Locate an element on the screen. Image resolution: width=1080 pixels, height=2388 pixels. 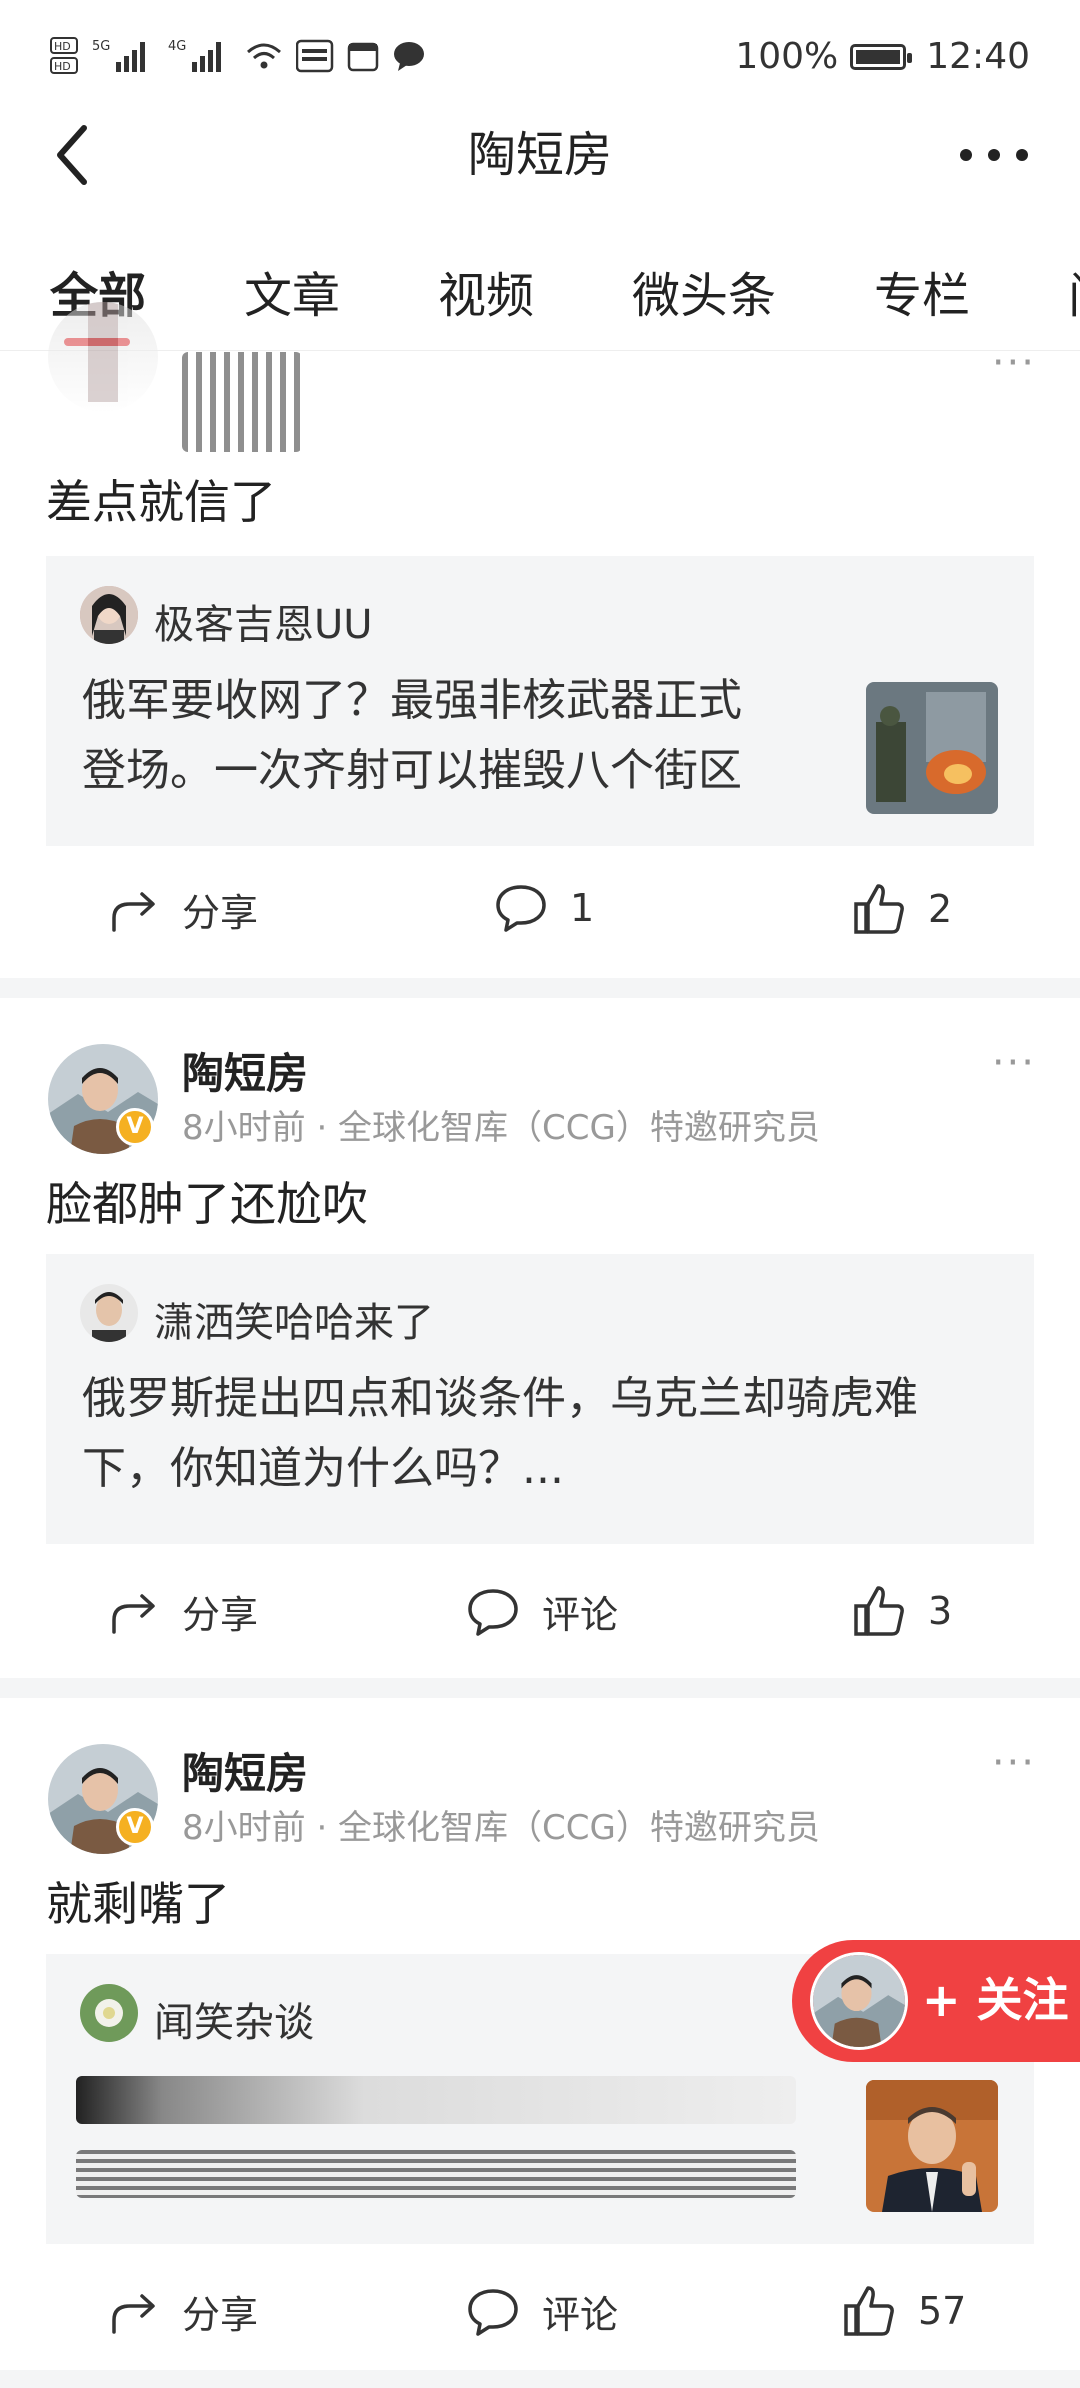
follow-label: + 关注 is located at coordinates (995, 2000).